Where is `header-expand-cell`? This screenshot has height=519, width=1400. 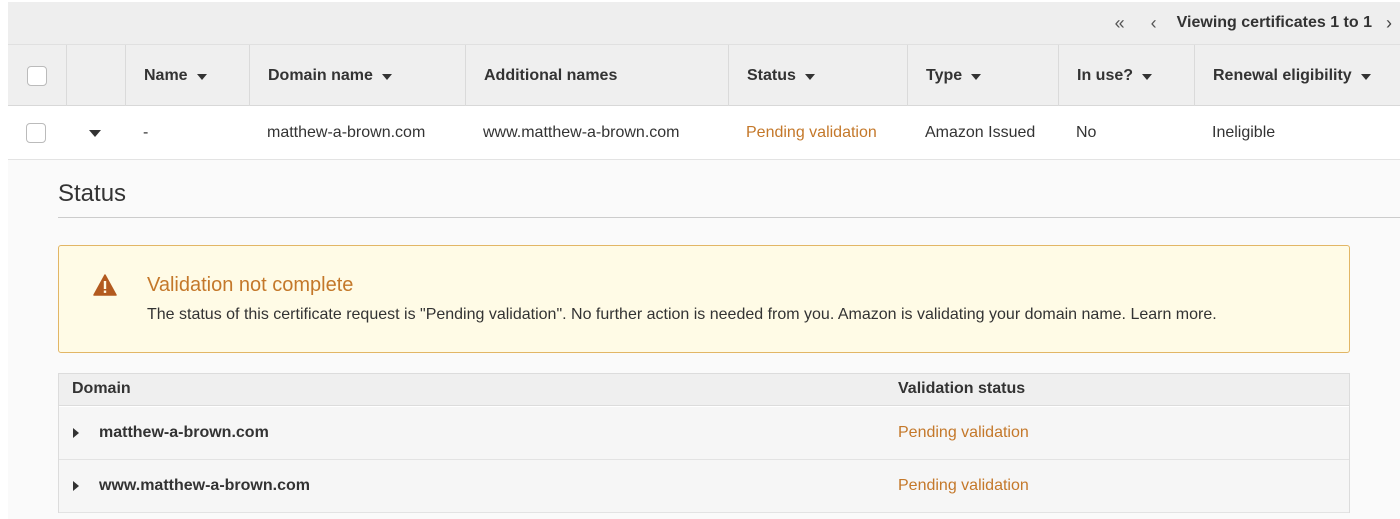
header-expand-cell is located at coordinates (95, 75).